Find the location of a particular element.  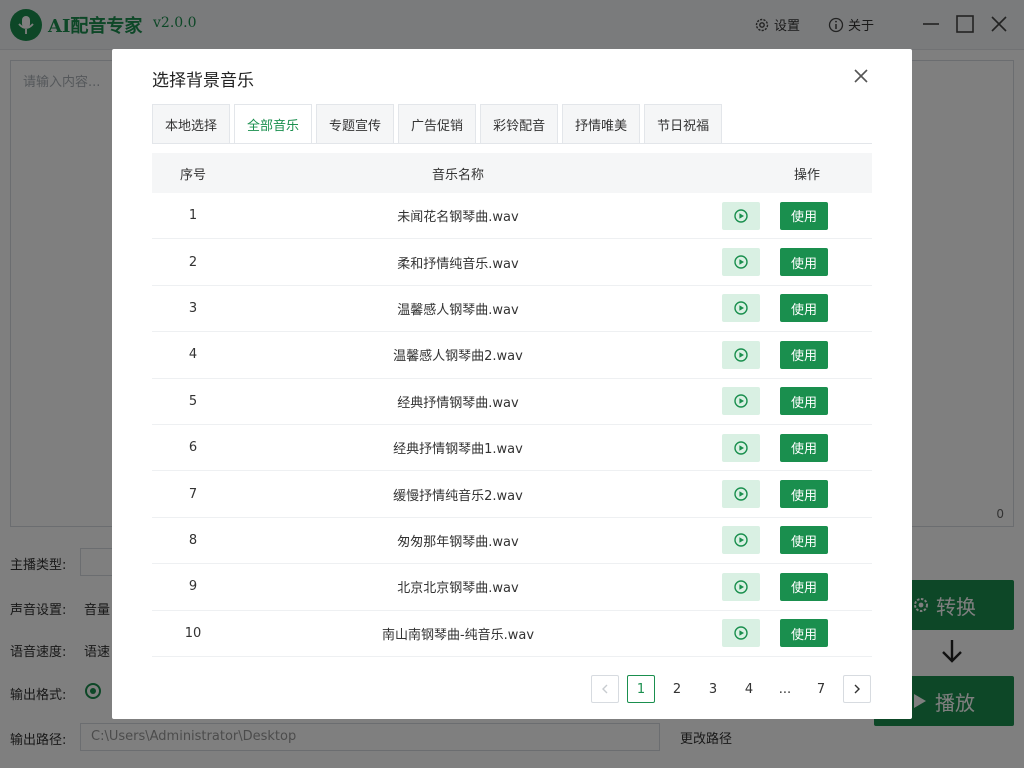

chevron-right-icon is located at coordinates (857, 689).